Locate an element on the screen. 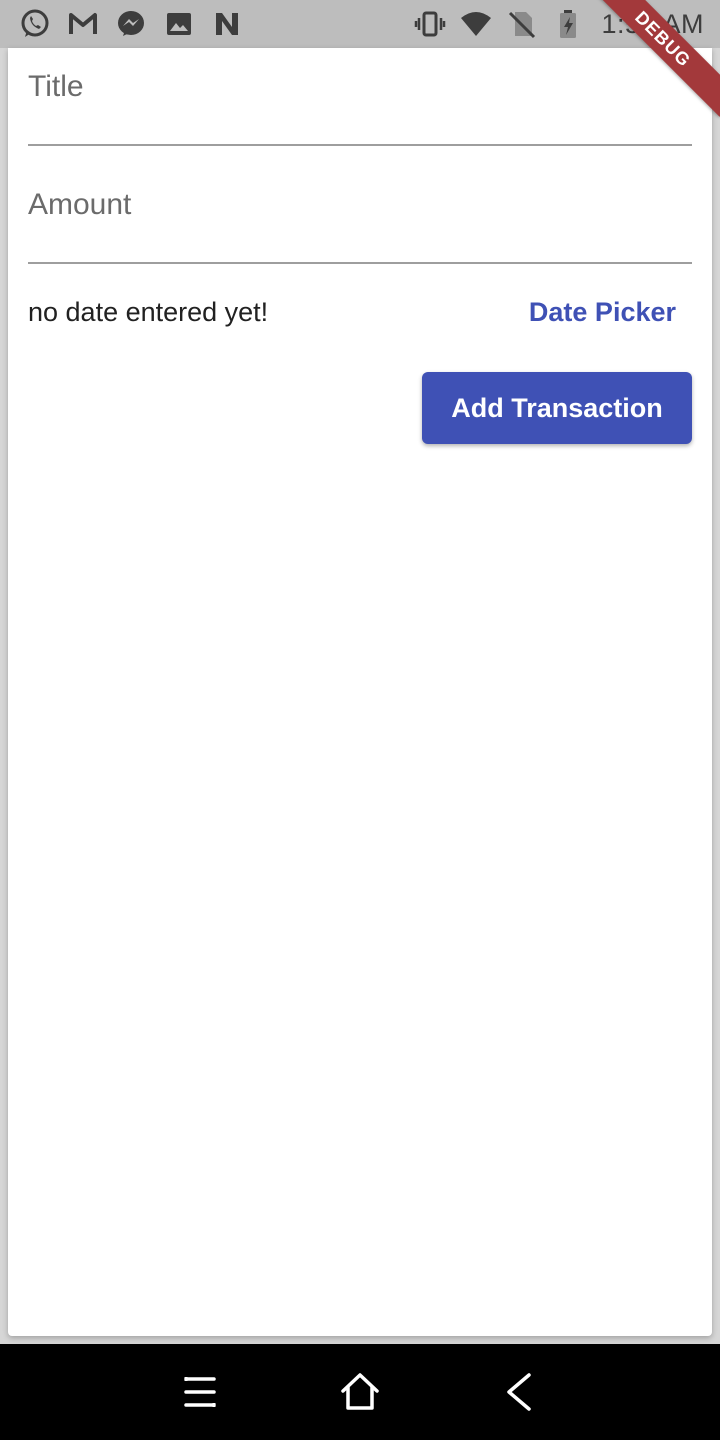 The height and width of the screenshot is (1440, 720). vibrate-icon is located at coordinates (430, 24).